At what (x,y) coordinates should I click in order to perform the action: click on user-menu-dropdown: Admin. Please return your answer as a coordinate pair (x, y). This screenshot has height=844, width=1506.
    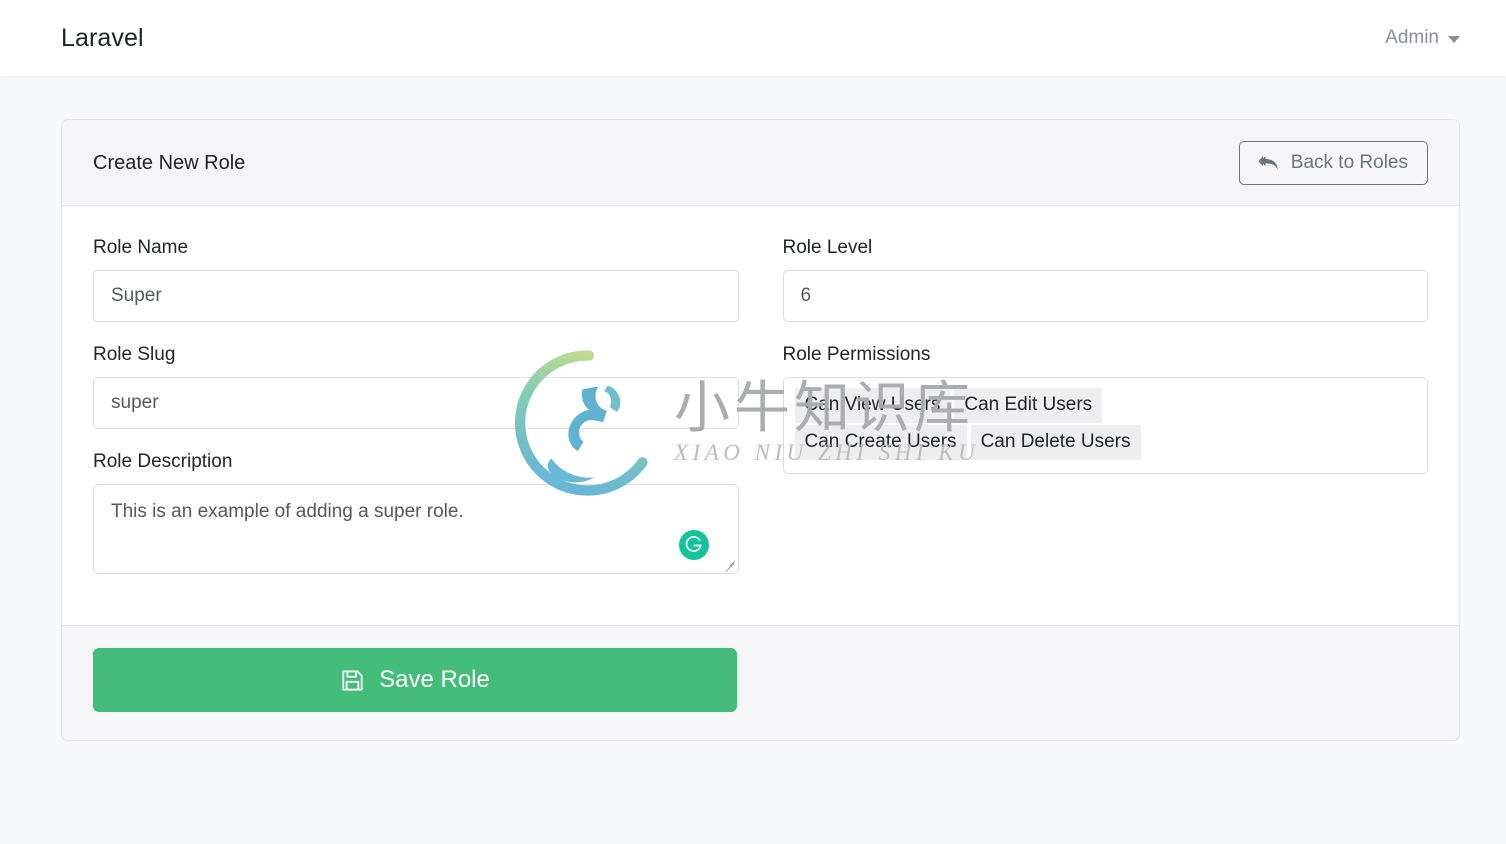
    Looking at the image, I should click on (1422, 38).